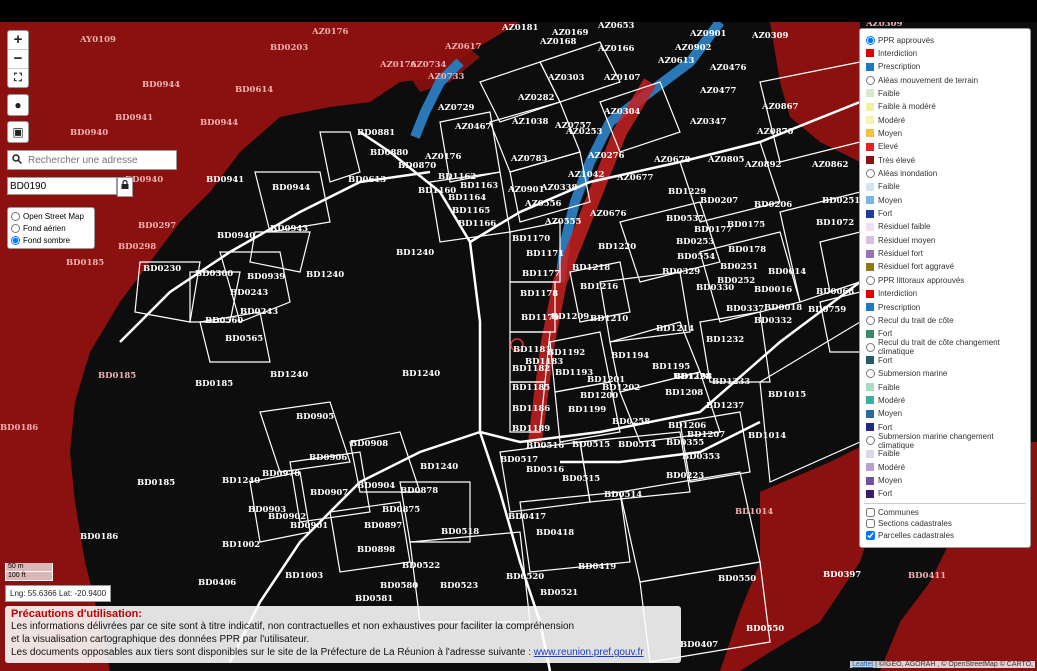 The image size is (1037, 671). What do you see at coordinates (18, 105) in the screenshot?
I see `locate-button: ●` at bounding box center [18, 105].